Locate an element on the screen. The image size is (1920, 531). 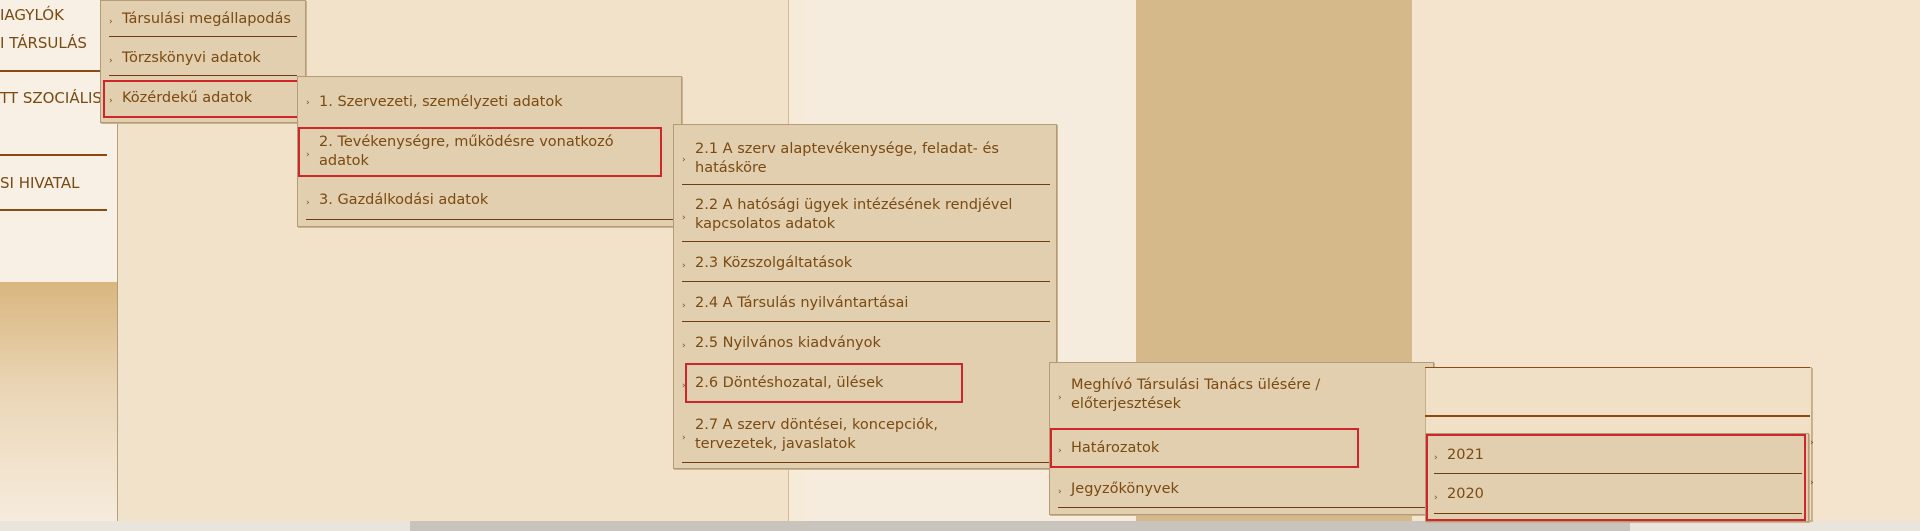
menu-item-label: Társulási megállapodás is located at coordinates (206, 18).